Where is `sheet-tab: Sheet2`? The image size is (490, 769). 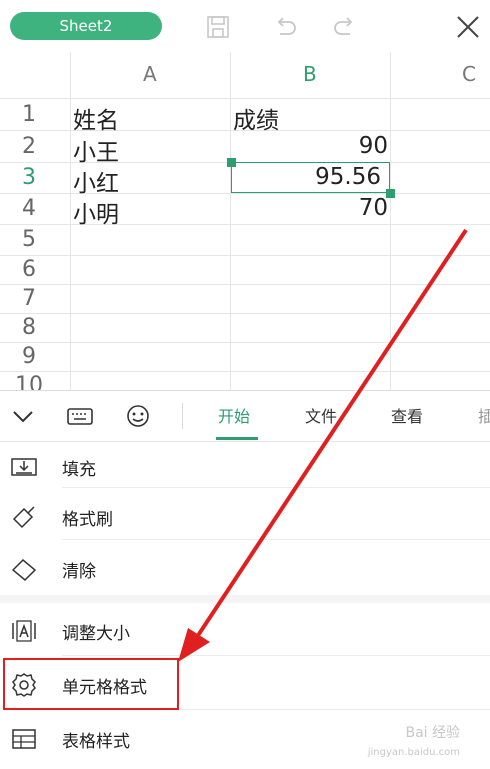 sheet-tab: Sheet2 is located at coordinates (86, 26).